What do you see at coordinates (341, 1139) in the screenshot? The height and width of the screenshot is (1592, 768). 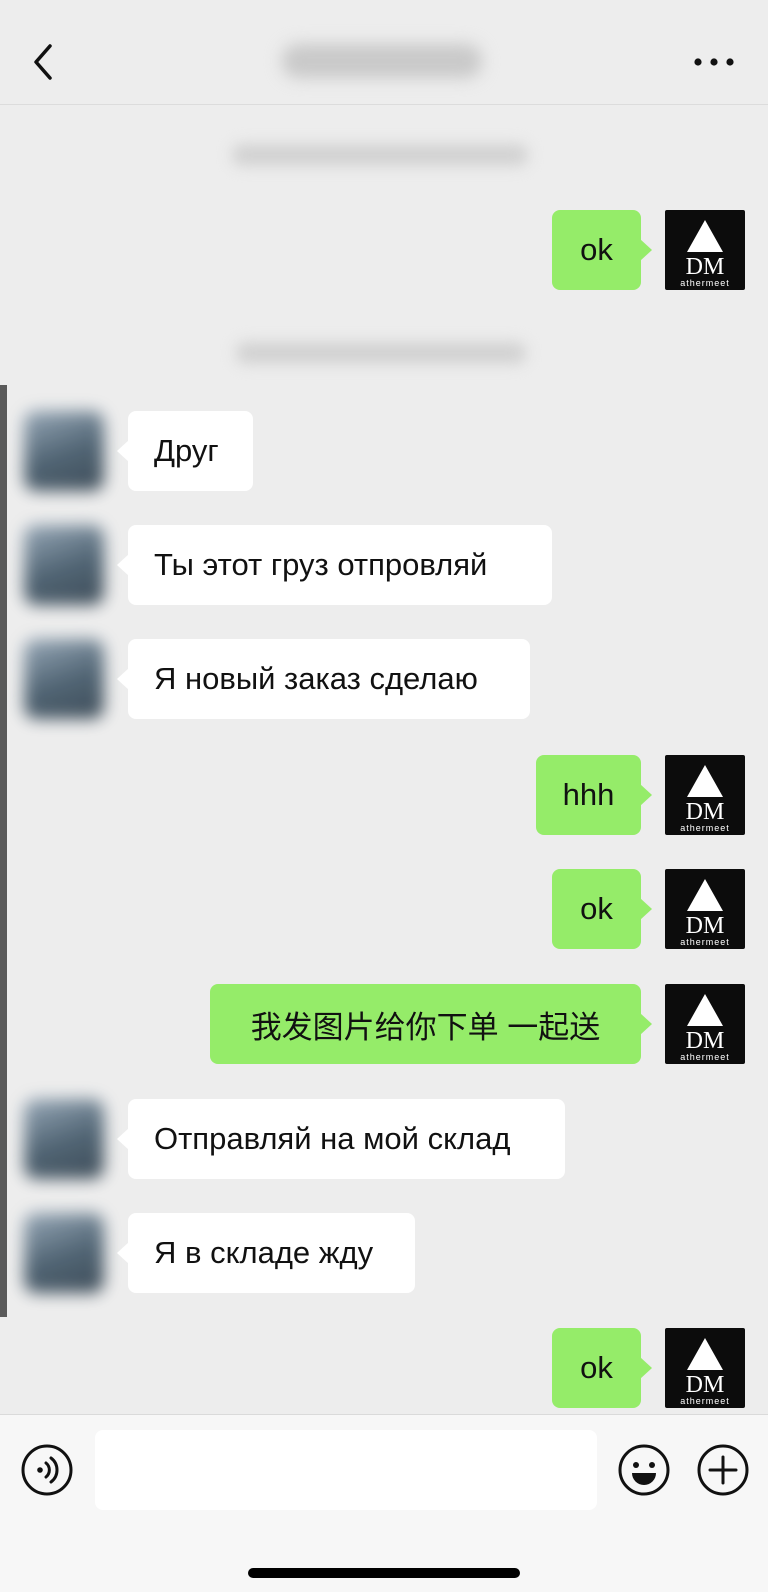 I see `message-bubble-incoming: Отправляй на мой склад` at bounding box center [341, 1139].